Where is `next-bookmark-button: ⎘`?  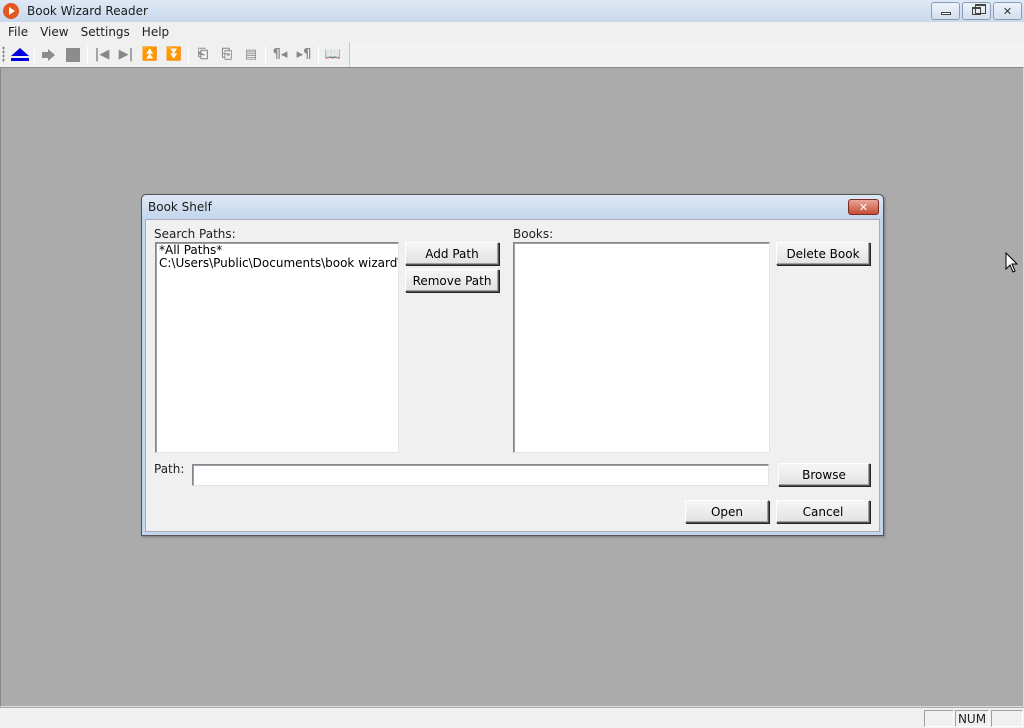 next-bookmark-button: ⎘ is located at coordinates (227, 55).